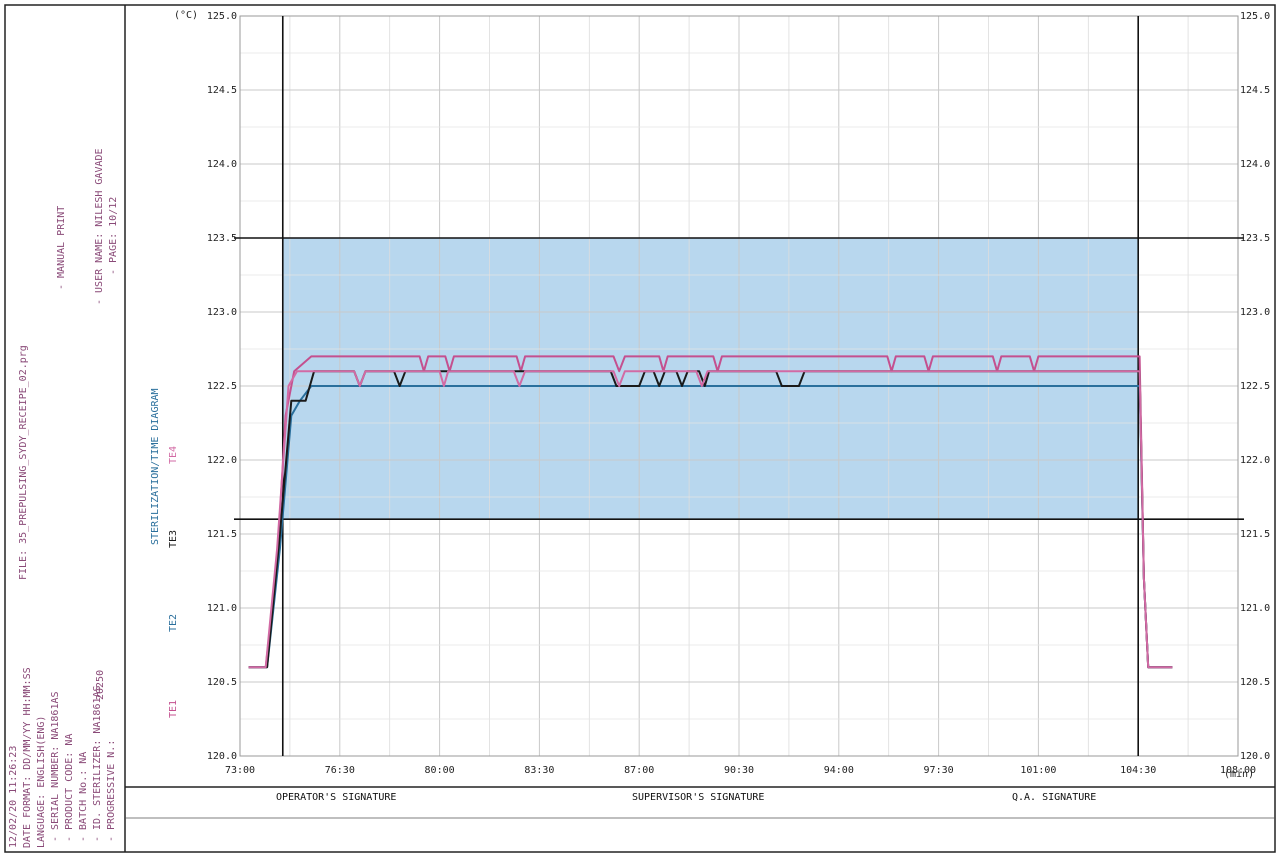 This screenshot has width=1280, height=857. What do you see at coordinates (222, 164) in the screenshot?
I see `y-tick-label-left: 124.0` at bounding box center [222, 164].